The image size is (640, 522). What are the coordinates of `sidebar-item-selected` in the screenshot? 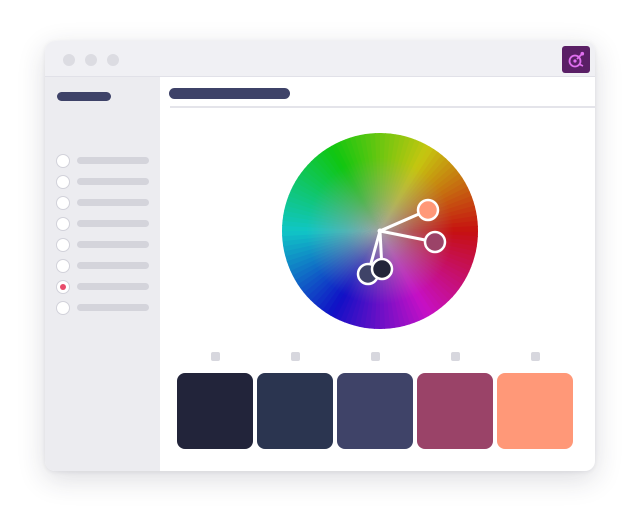 It's located at (106, 287).